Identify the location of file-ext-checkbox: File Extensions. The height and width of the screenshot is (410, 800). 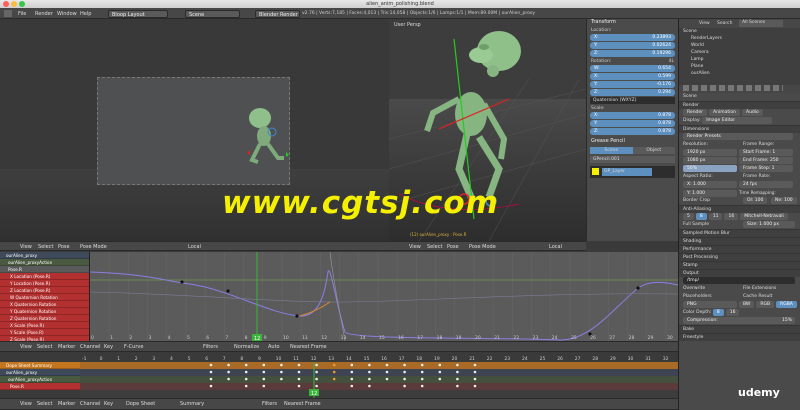
(759, 289).